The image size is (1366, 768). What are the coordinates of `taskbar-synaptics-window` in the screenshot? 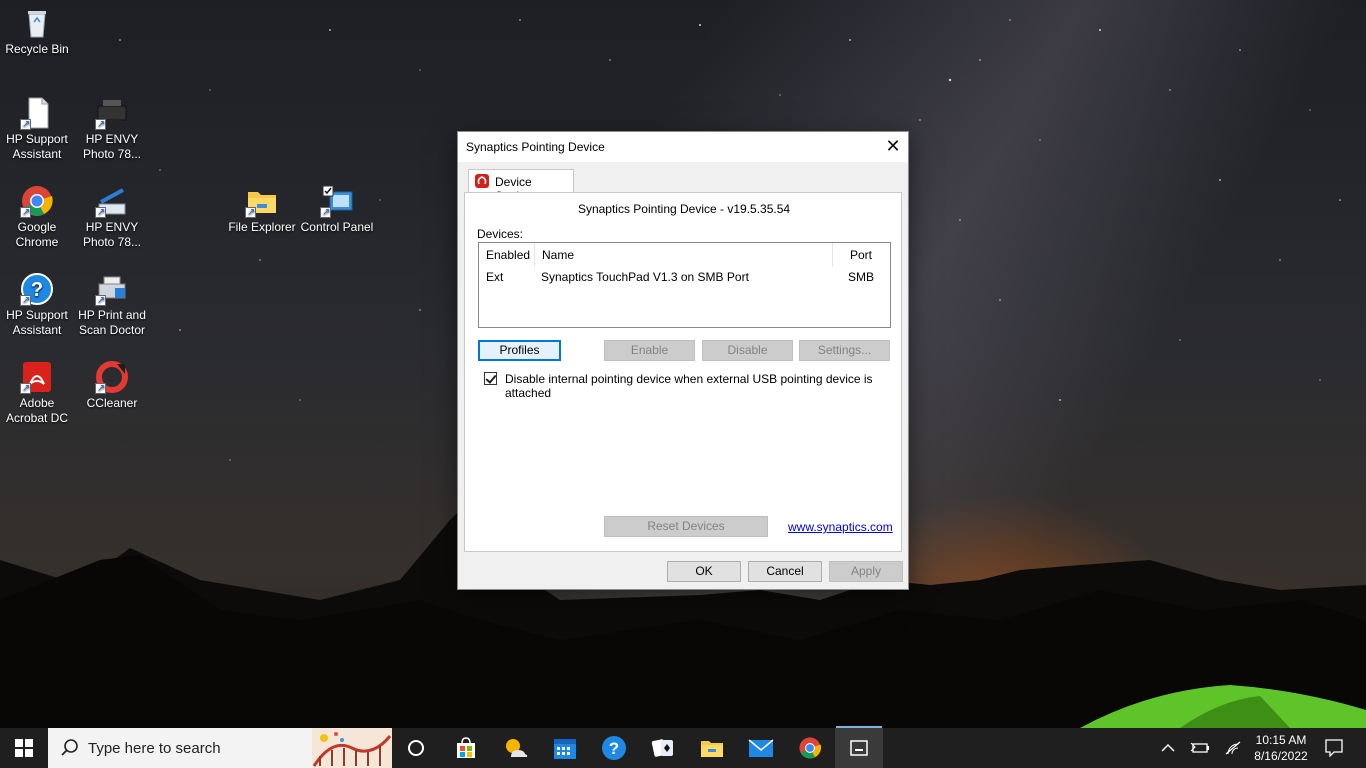 It's located at (859, 748).